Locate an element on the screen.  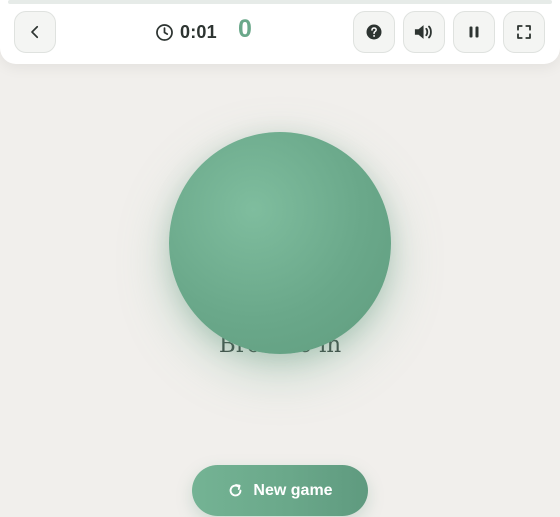
pause-button is located at coordinates (474, 32).